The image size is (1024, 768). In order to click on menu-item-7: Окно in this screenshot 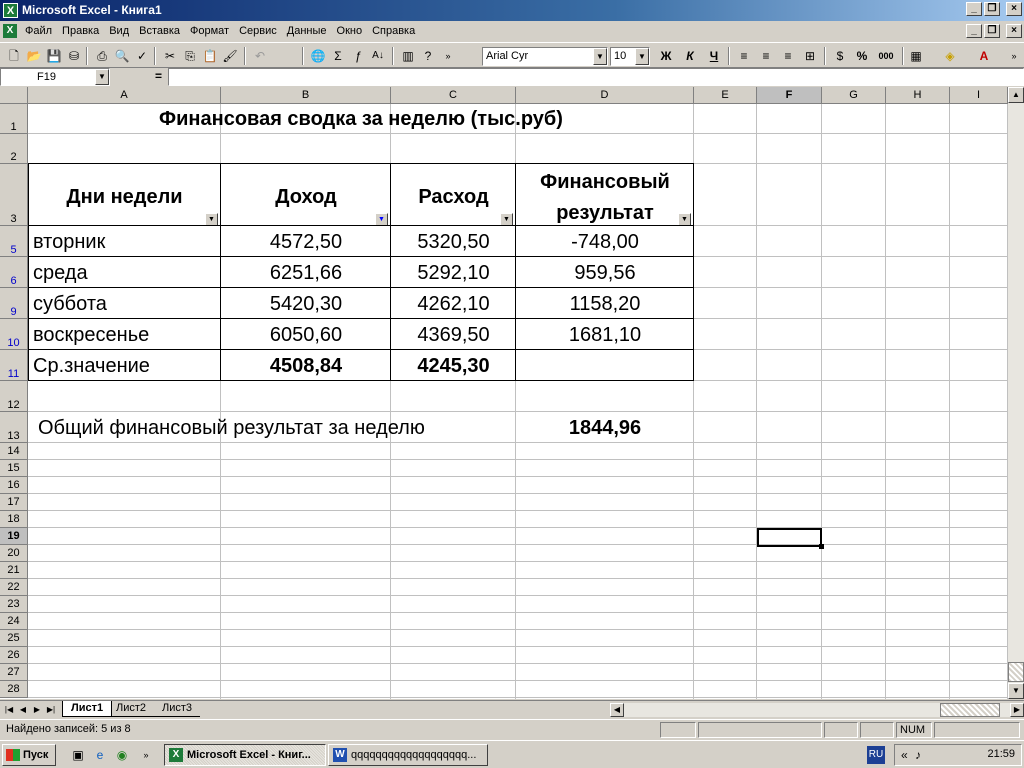, I will do `click(350, 31)`.